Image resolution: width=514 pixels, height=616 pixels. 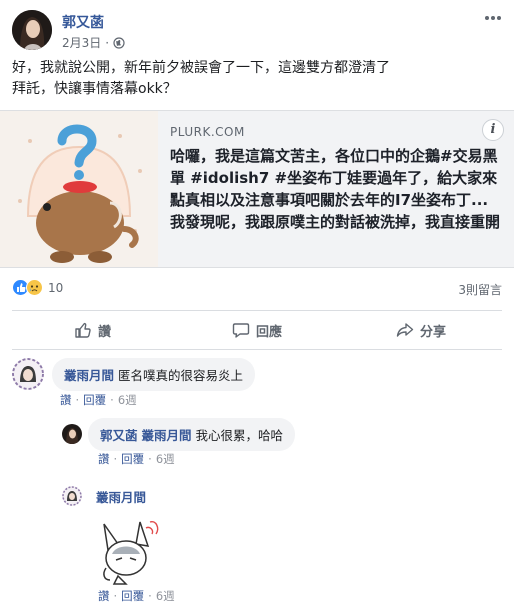 I want to click on comment-button: 回應, so click(x=257, y=330).